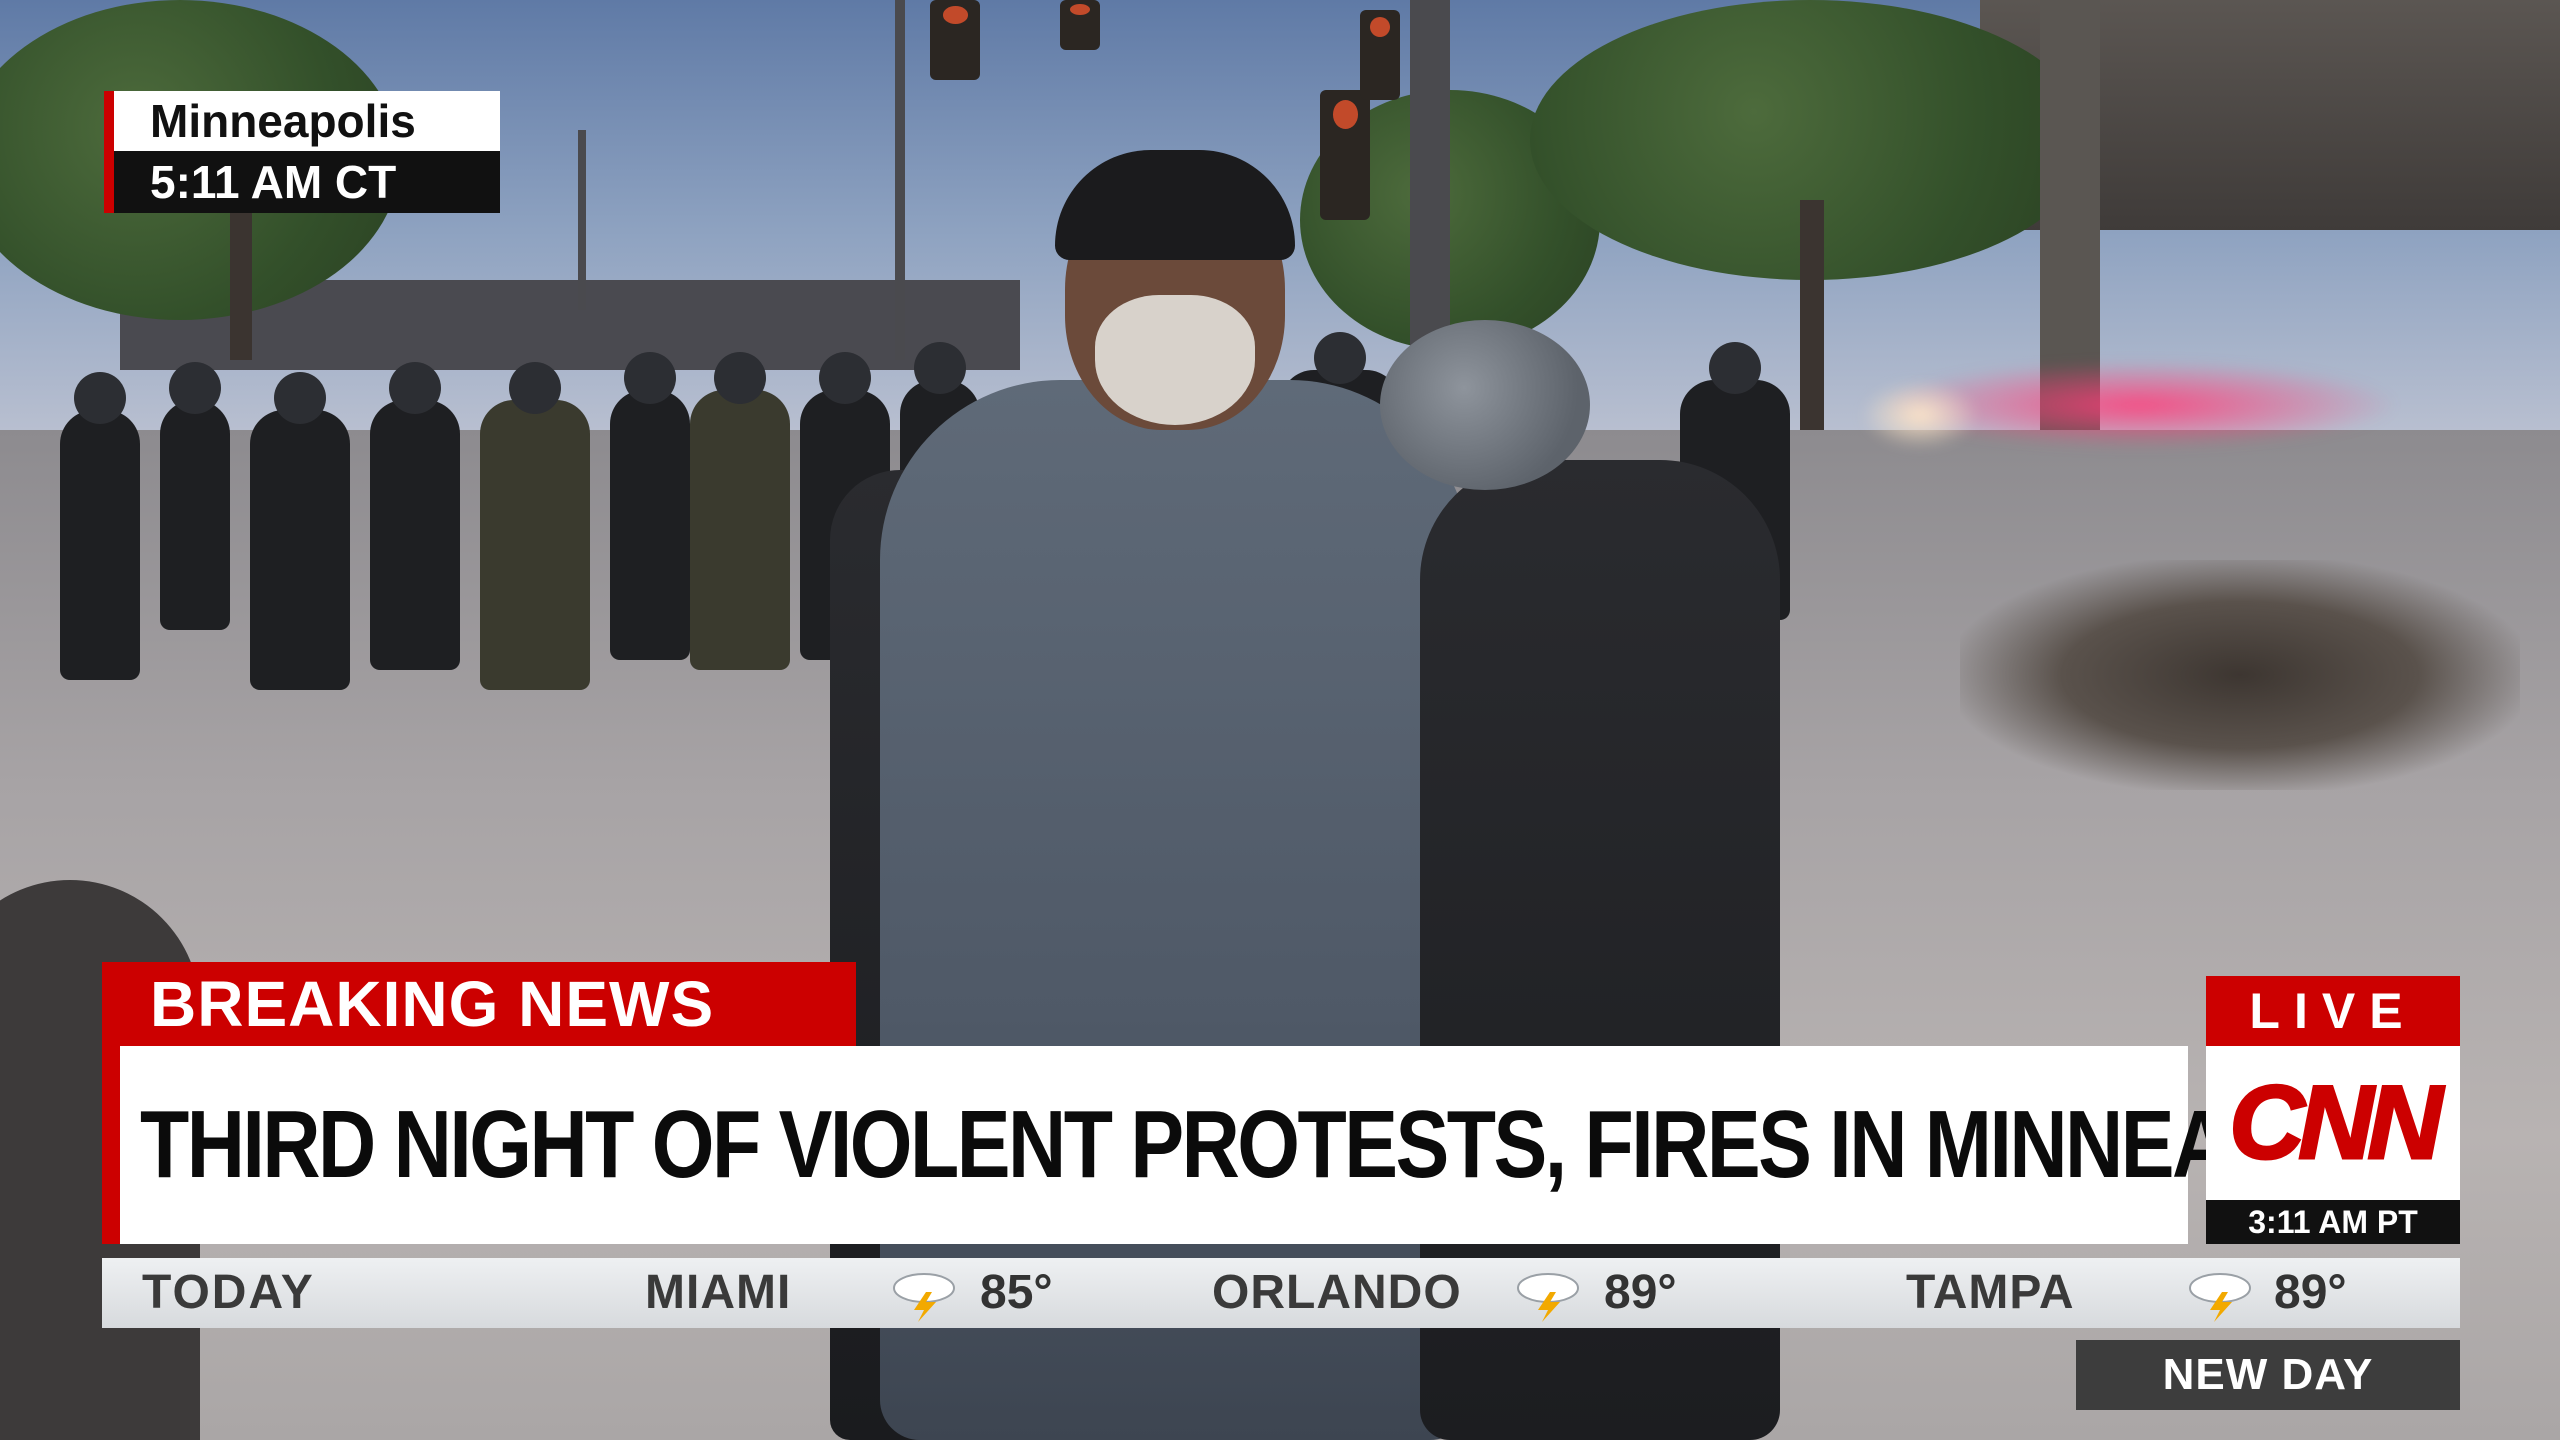  What do you see at coordinates (1920, 415) in the screenshot?
I see `headlight-glow` at bounding box center [1920, 415].